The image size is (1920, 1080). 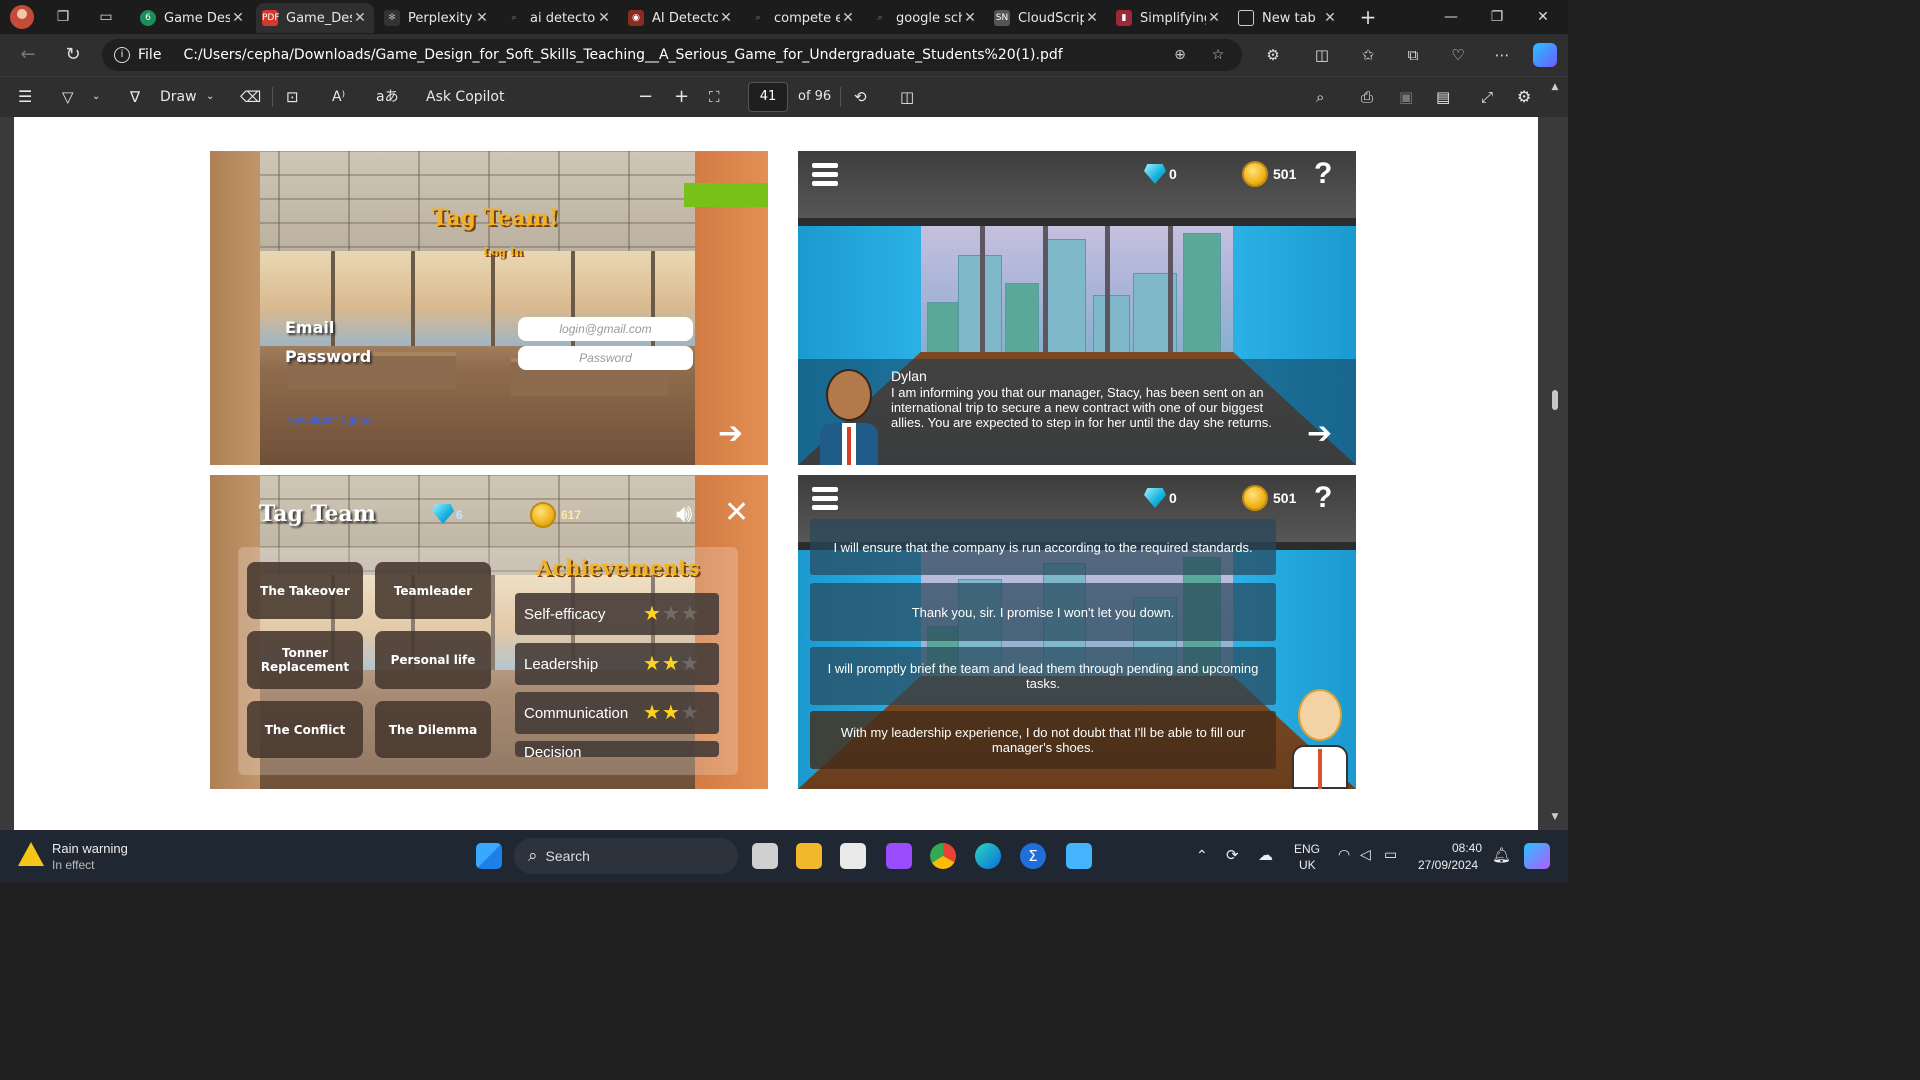 I want to click on tab-perplexity: ✻ Perplexity ✕, so click(x=437, y=18).